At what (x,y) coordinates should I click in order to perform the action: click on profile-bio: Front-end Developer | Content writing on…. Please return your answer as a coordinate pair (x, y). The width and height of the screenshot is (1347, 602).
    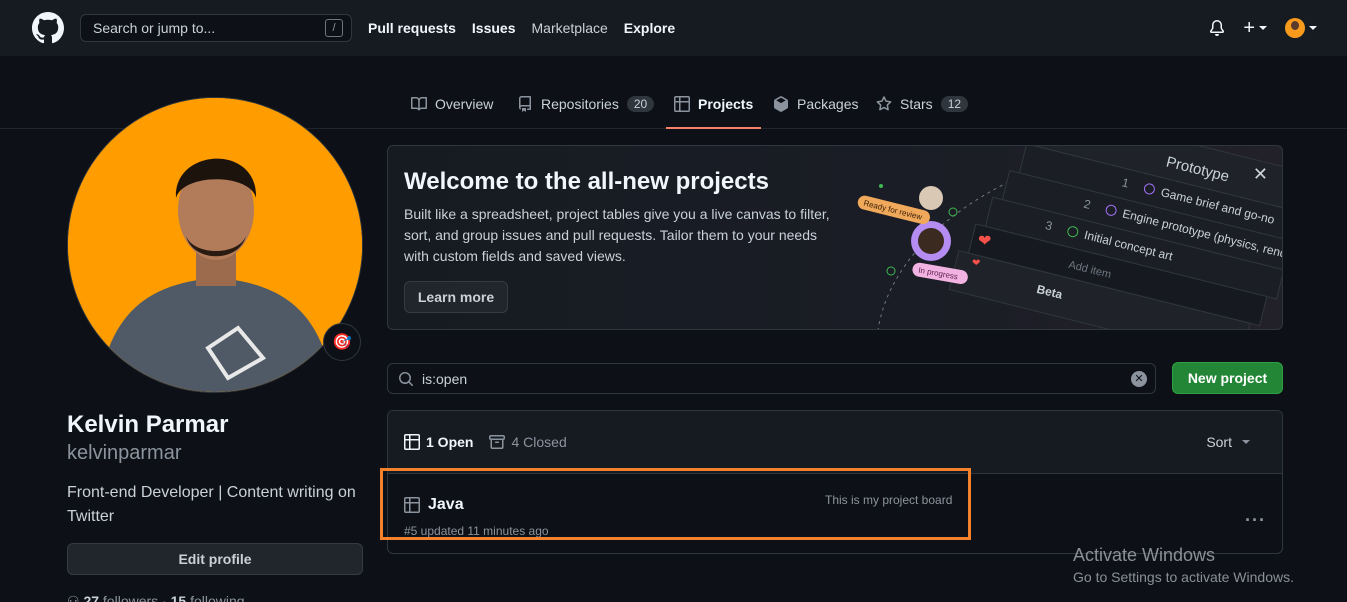
    Looking at the image, I should click on (211, 504).